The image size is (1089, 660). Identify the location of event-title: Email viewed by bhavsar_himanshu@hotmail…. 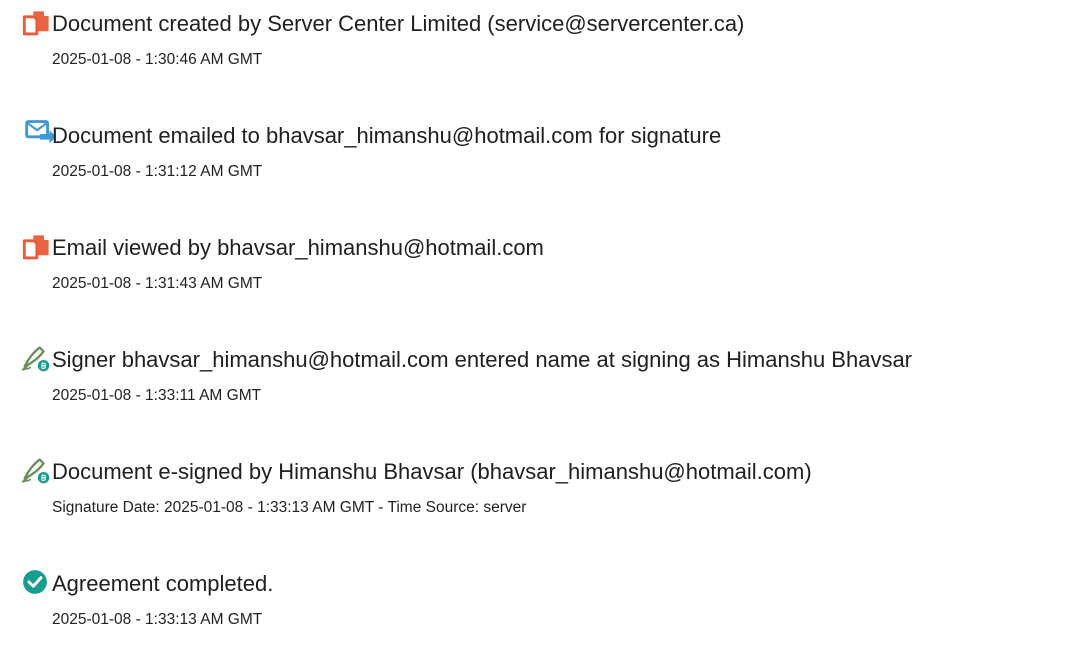
(298, 247).